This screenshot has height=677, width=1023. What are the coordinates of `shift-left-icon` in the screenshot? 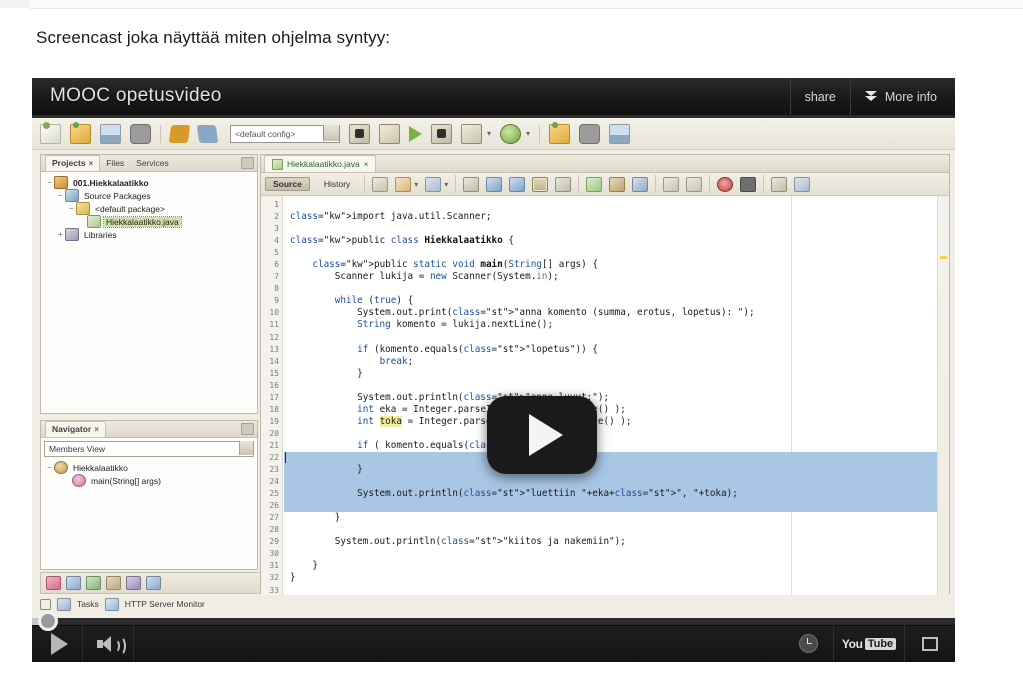 It's located at (594, 184).